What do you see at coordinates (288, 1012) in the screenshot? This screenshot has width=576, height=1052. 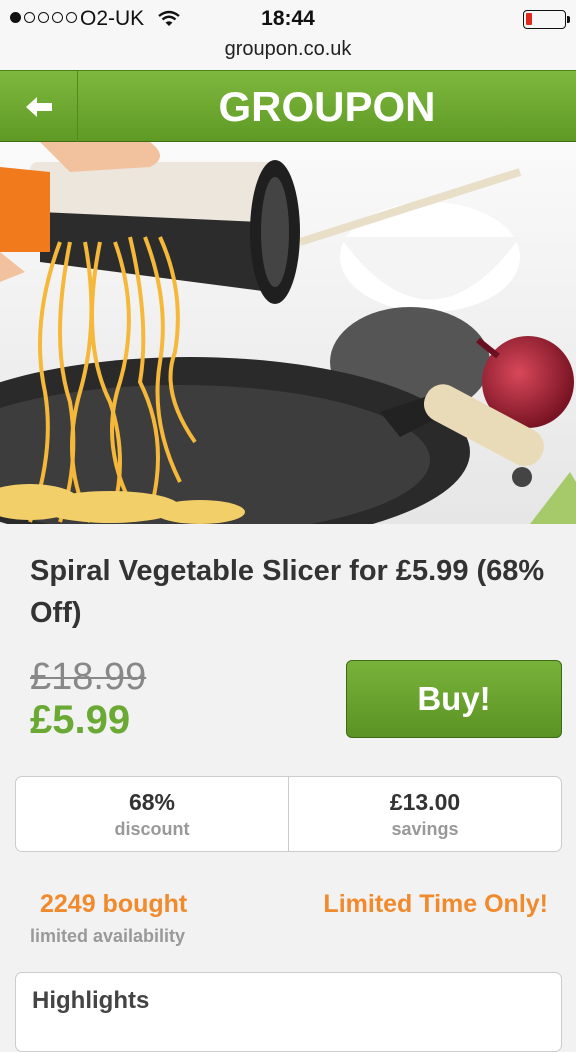 I see `highlights-section: Highlights` at bounding box center [288, 1012].